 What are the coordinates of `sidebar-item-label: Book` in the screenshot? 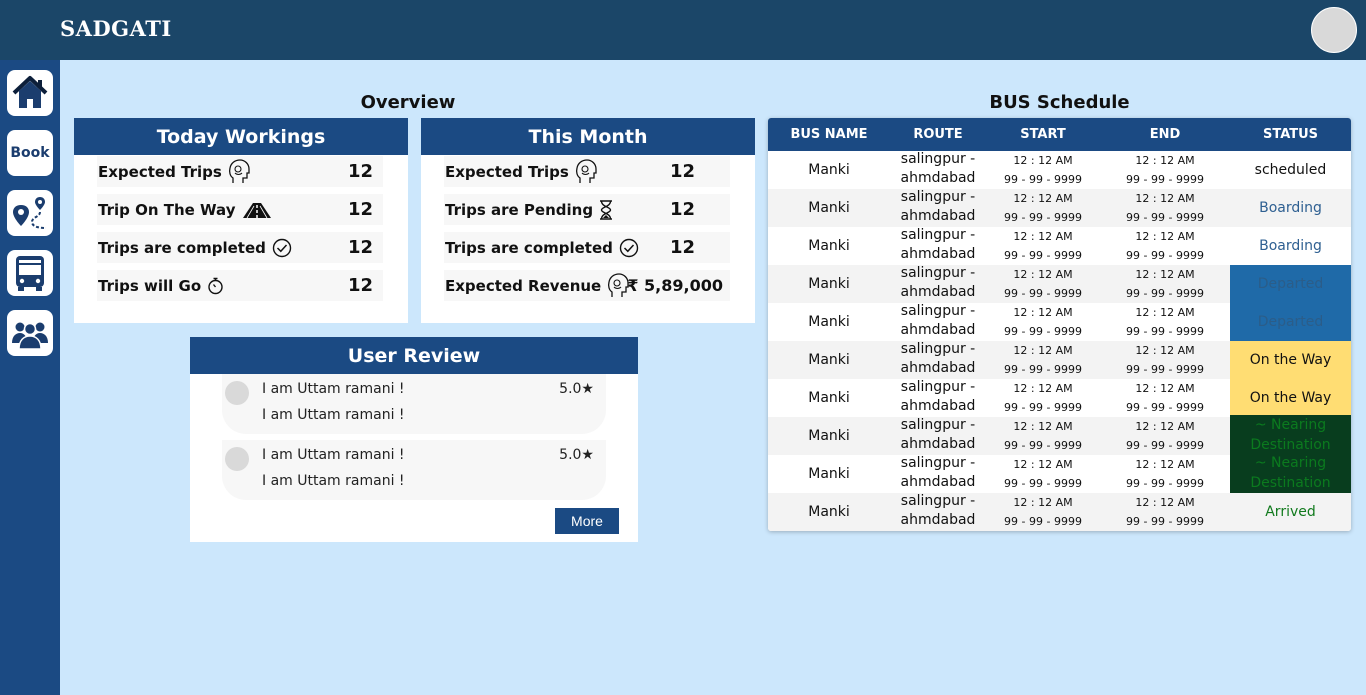 It's located at (30, 153).